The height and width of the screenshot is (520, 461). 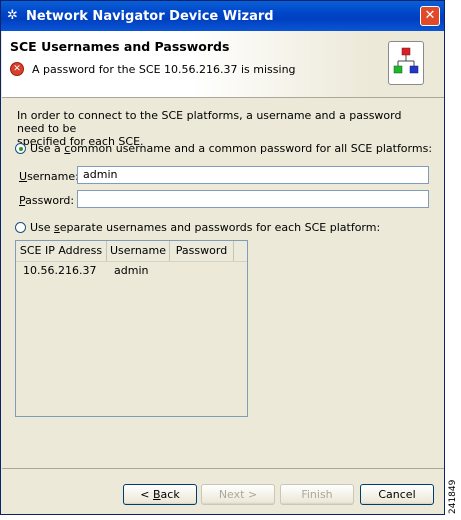 What do you see at coordinates (20, 227) in the screenshot?
I see `radio-button-unchecked` at bounding box center [20, 227].